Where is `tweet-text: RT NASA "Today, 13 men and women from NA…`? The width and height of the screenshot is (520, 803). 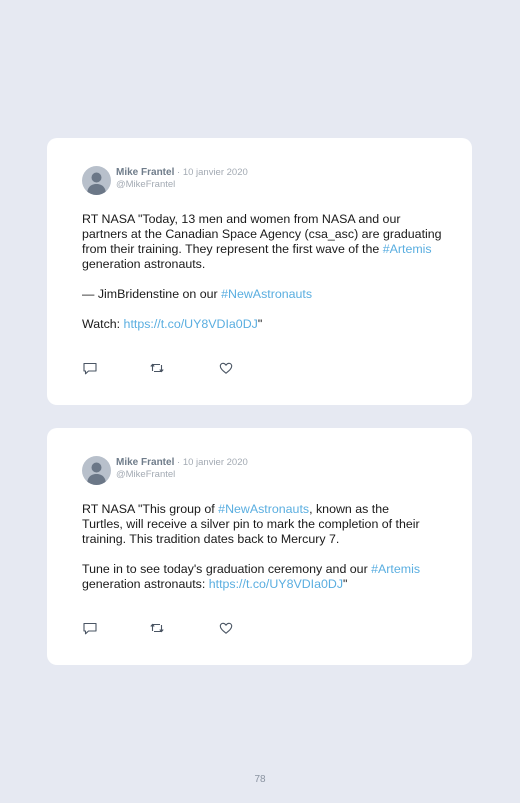 tweet-text: RT NASA "Today, 13 men and women from NA… is located at coordinates (262, 272).